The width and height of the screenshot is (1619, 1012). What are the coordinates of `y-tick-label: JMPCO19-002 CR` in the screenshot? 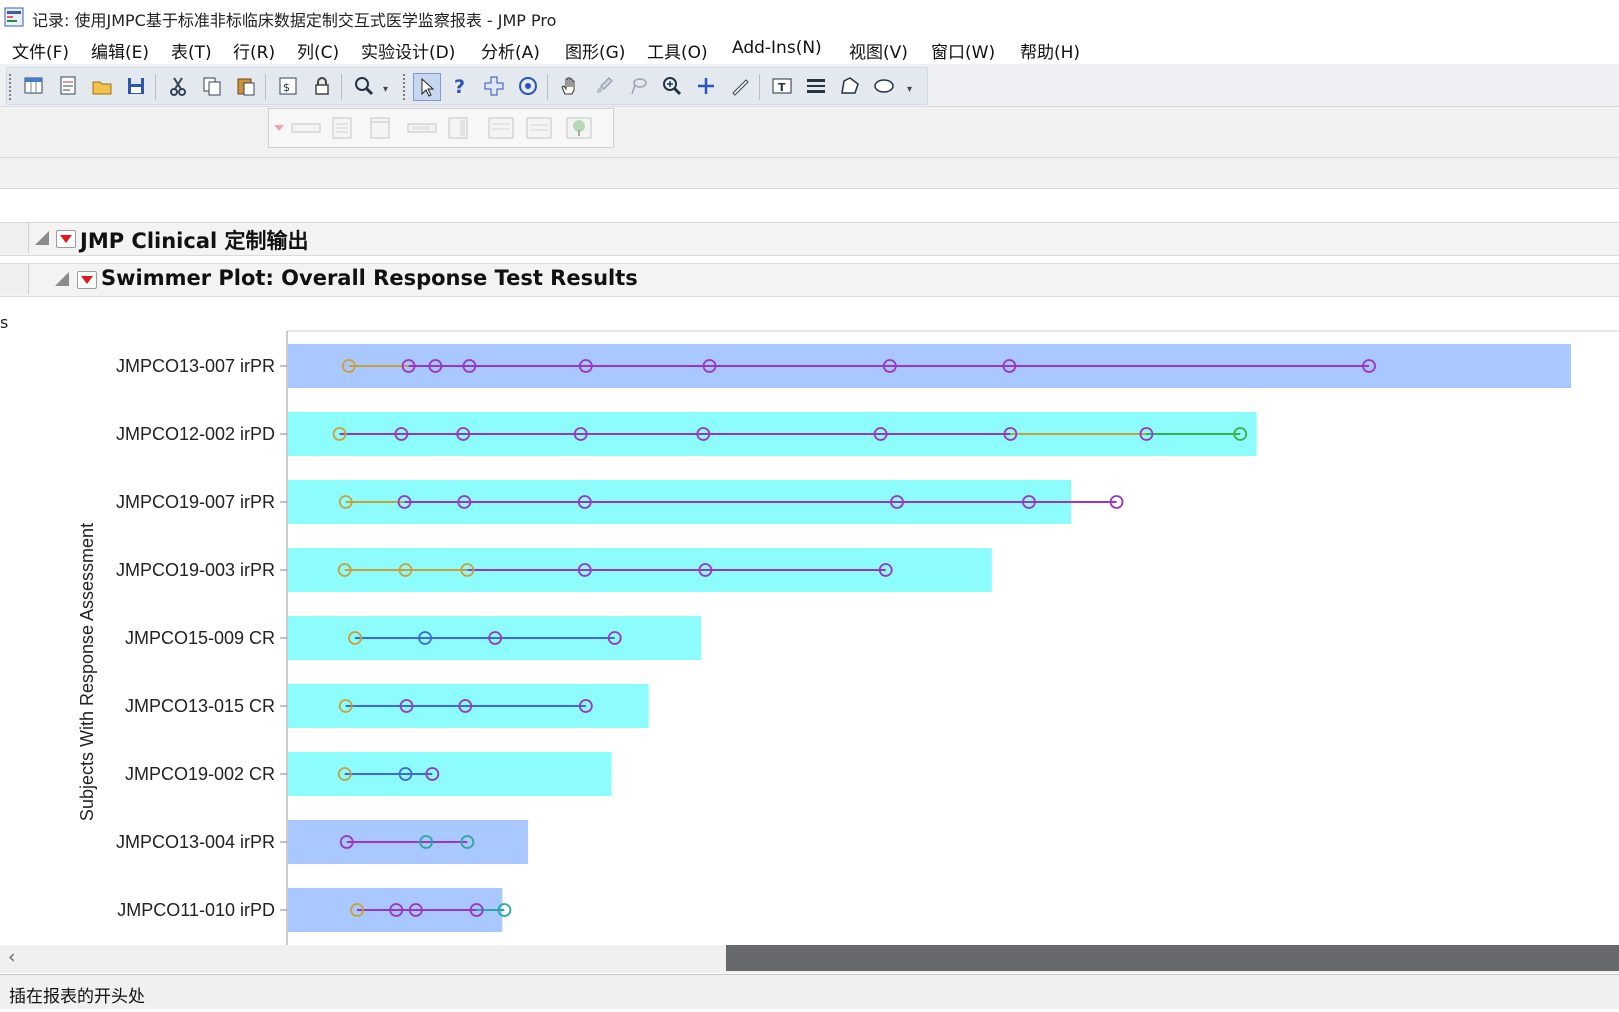 It's located at (200, 774).